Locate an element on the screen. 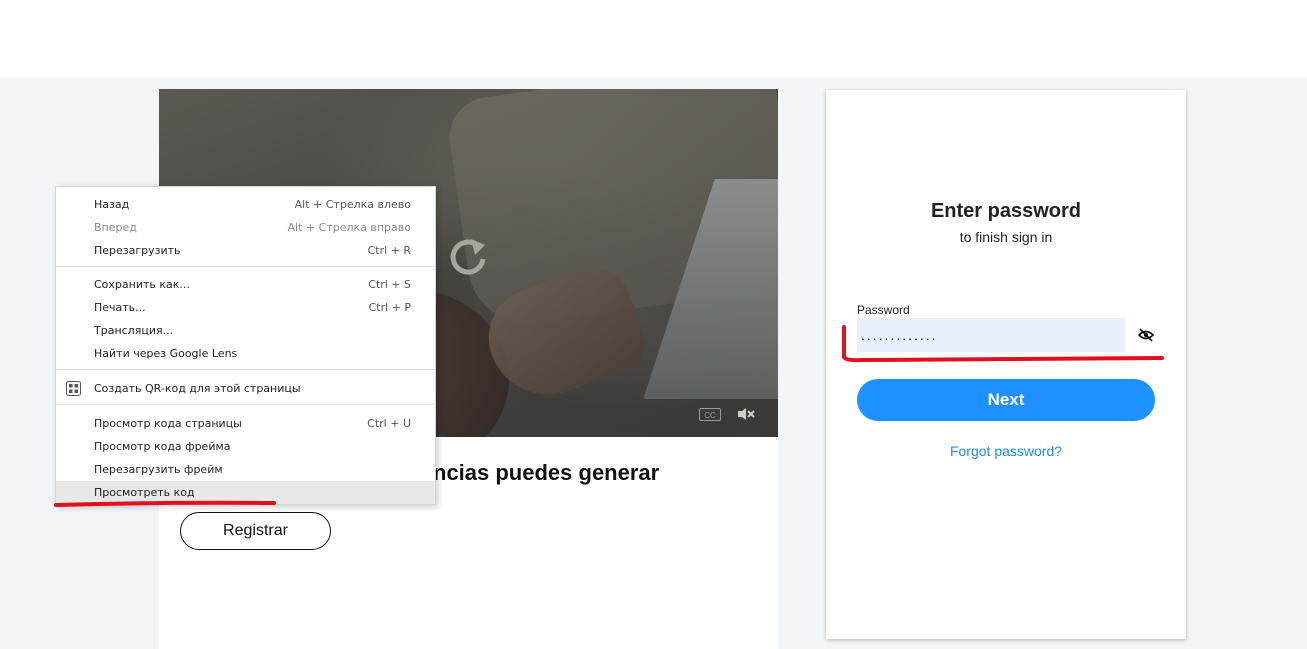  cc-icon: CC is located at coordinates (710, 414).